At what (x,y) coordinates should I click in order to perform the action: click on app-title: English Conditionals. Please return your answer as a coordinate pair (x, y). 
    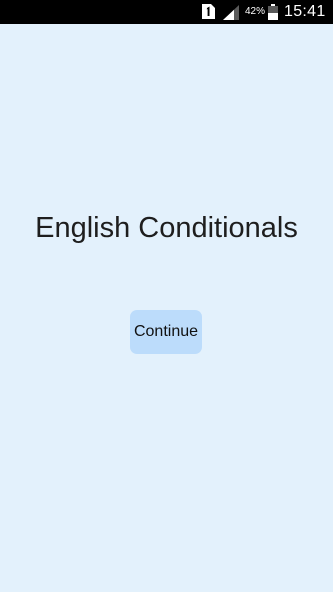
    Looking at the image, I should click on (166, 228).